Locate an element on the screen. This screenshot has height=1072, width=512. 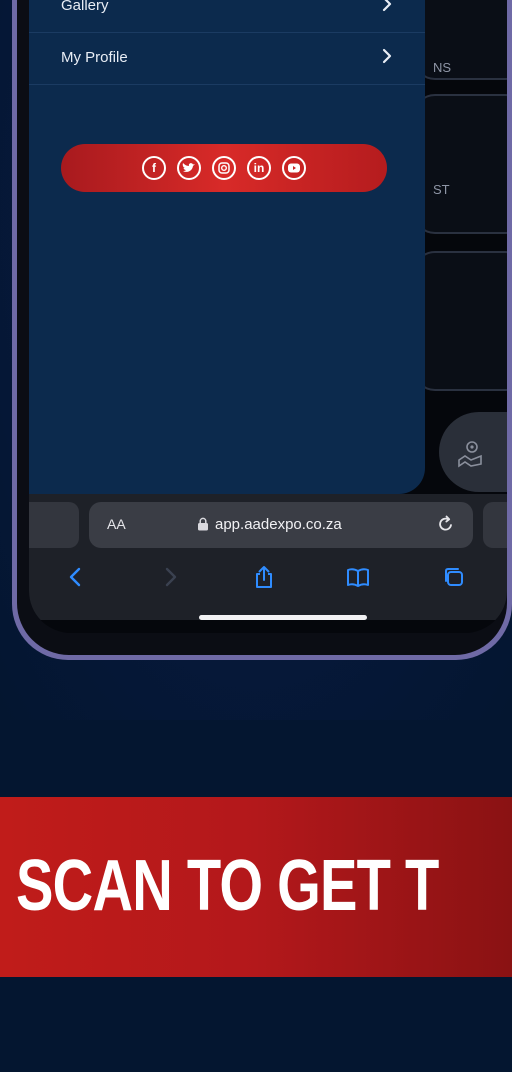
social-links-bar: f in is located at coordinates (224, 168).